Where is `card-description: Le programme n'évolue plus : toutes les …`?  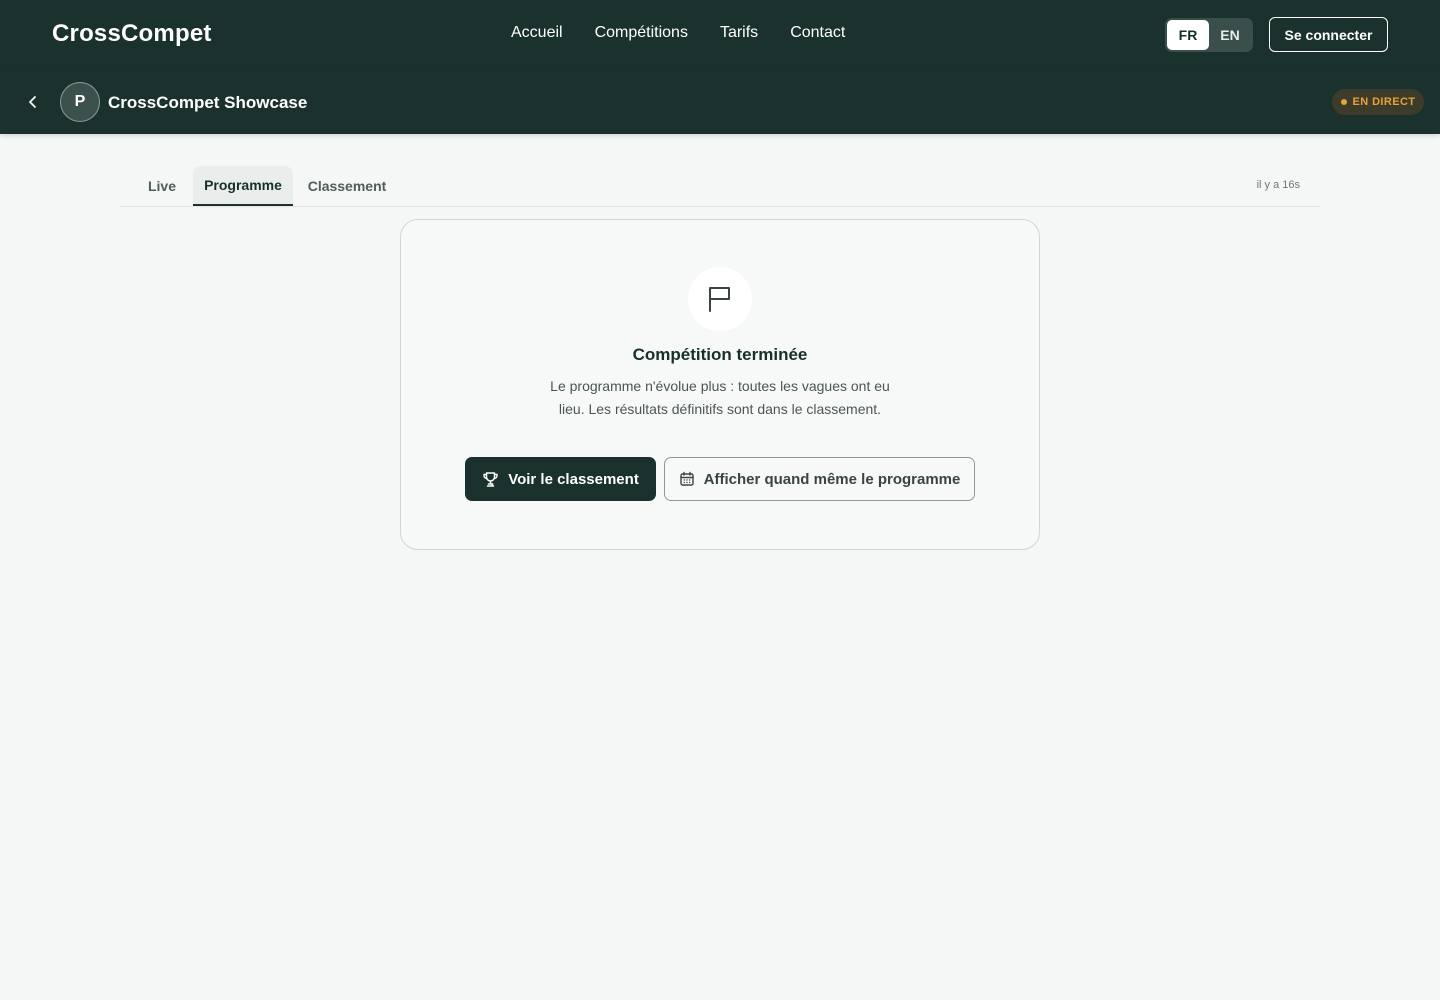
card-description: Le programme n'évolue plus : toutes les … is located at coordinates (720, 397).